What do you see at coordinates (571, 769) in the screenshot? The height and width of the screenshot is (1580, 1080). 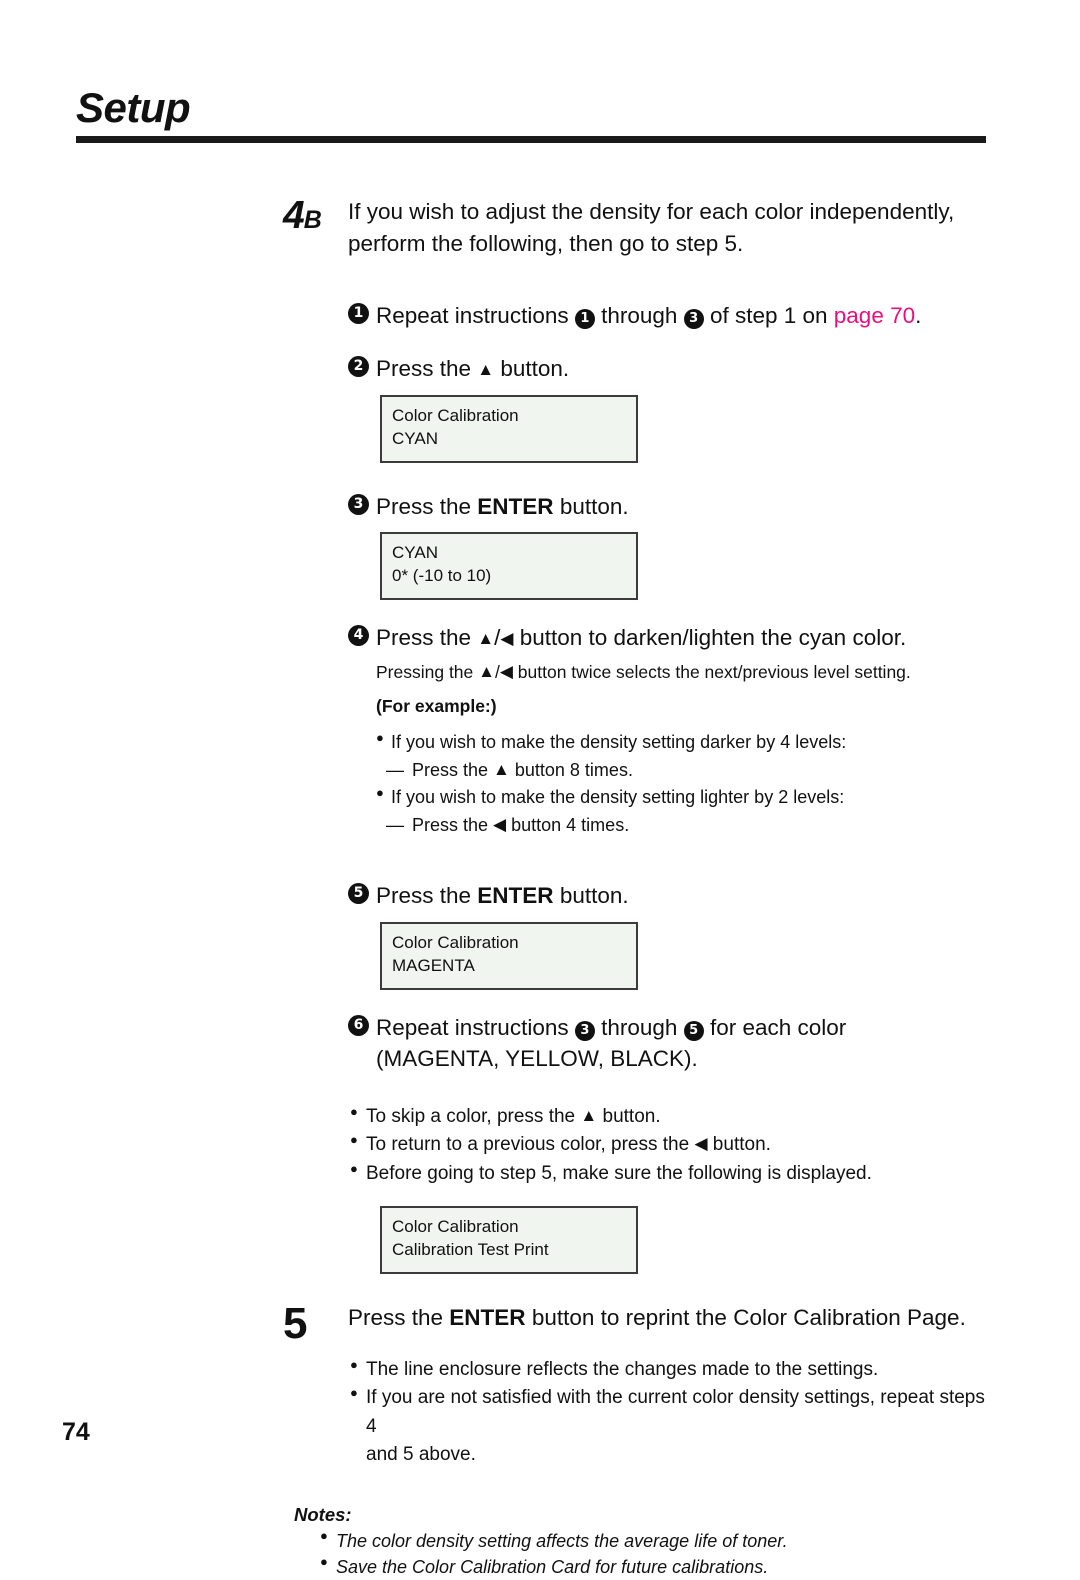 I see `example-dash-1-b: button 8 times.` at bounding box center [571, 769].